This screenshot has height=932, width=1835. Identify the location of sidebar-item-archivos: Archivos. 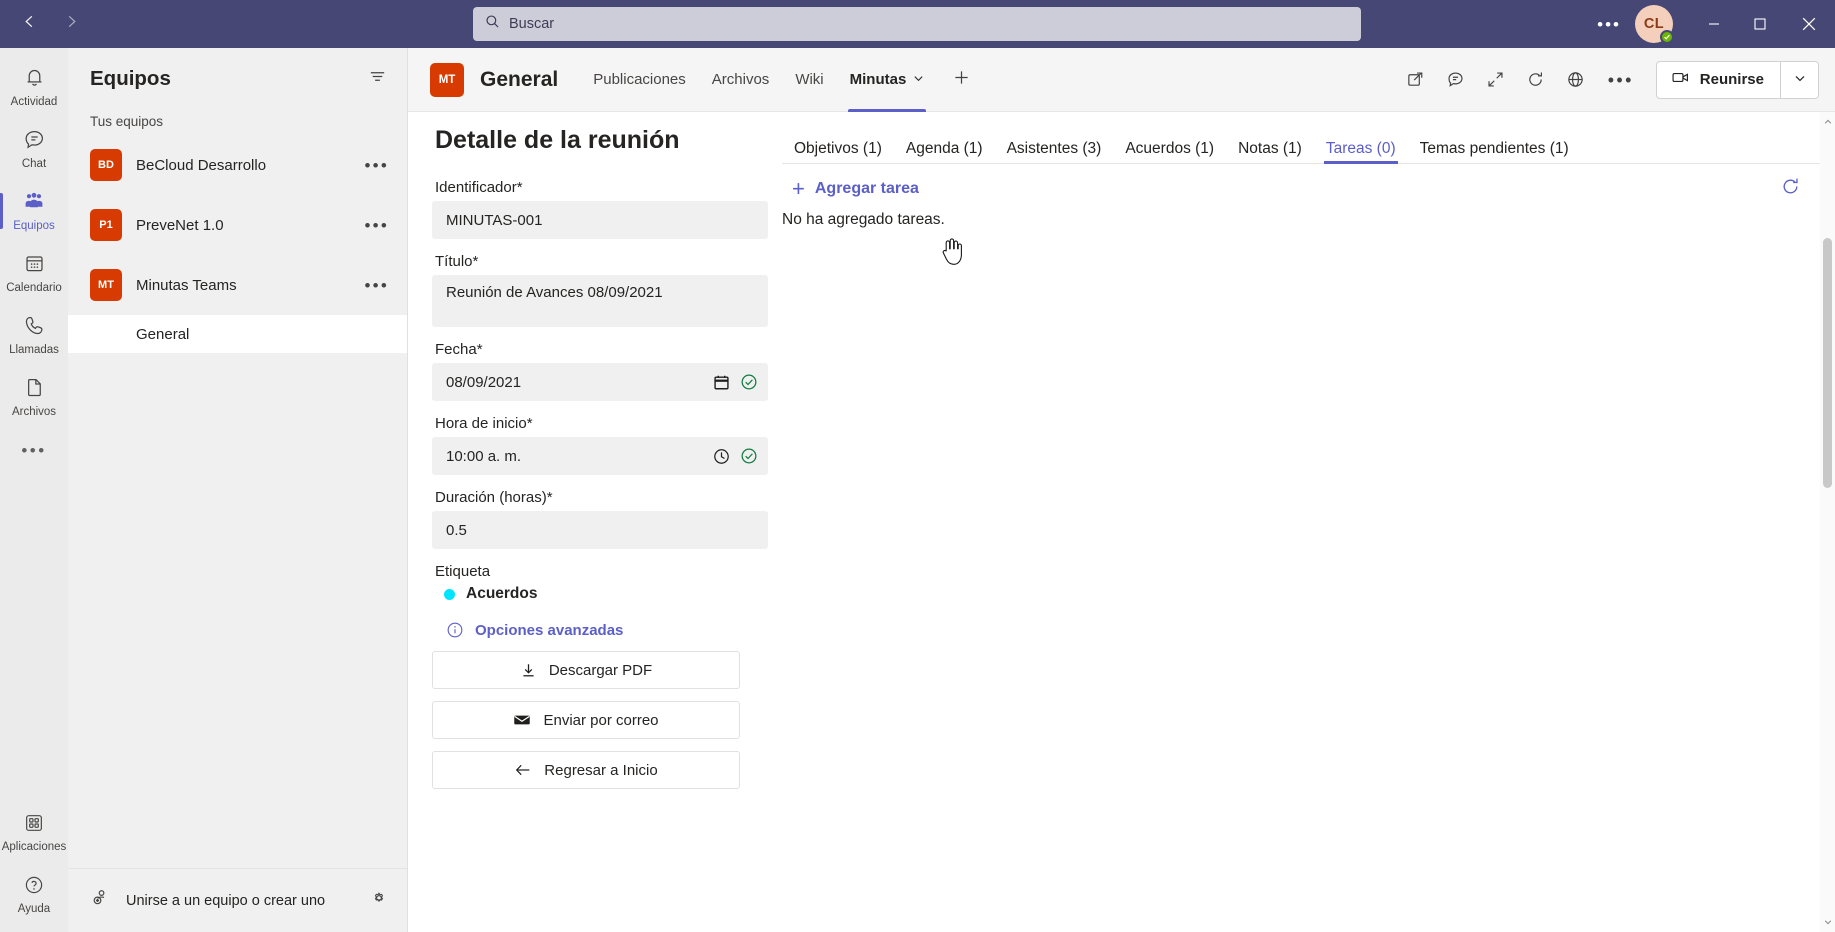
(34, 397).